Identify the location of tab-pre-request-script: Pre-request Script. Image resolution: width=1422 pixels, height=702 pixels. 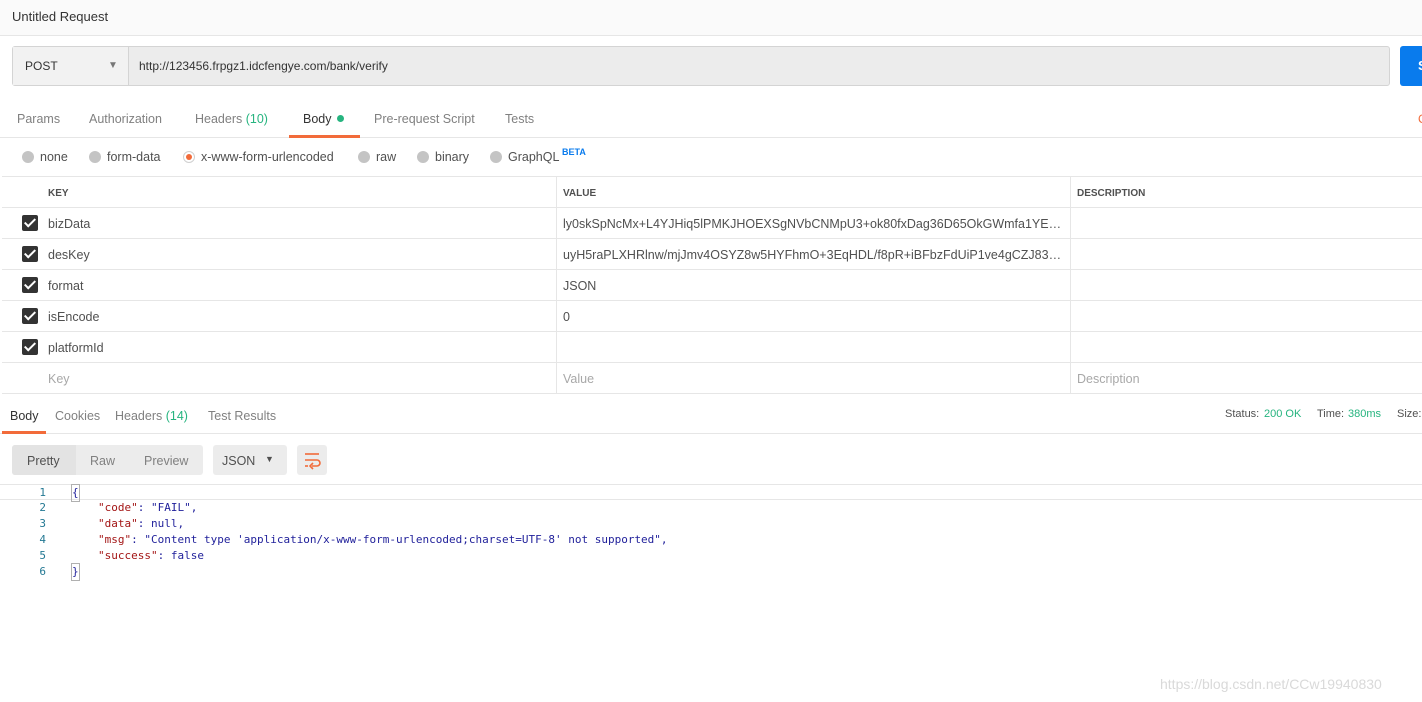
(424, 119).